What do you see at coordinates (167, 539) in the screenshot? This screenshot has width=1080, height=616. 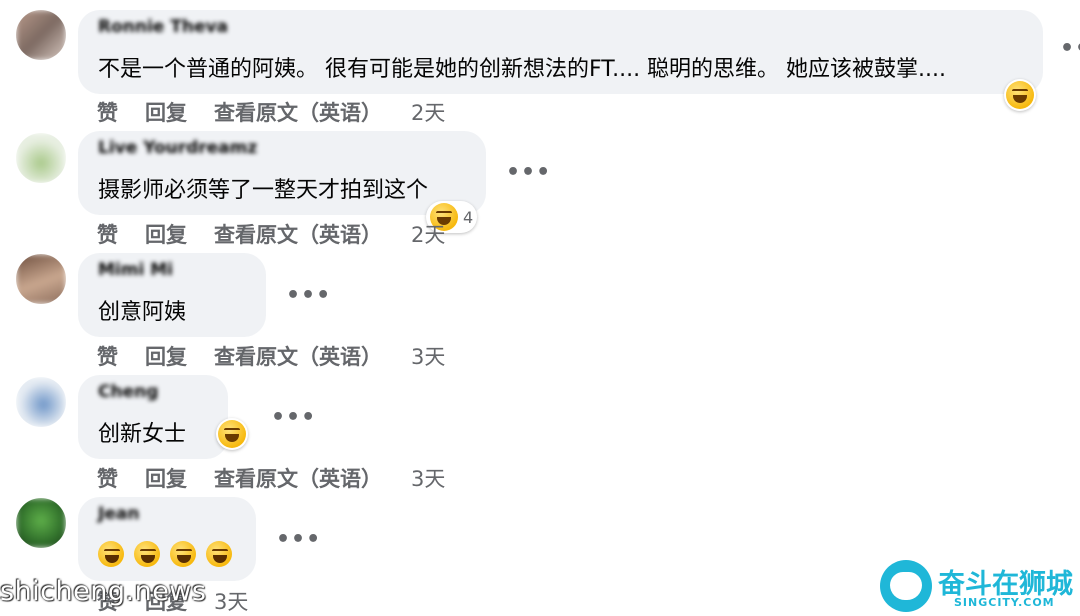 I see `comment-bubble: Jean` at bounding box center [167, 539].